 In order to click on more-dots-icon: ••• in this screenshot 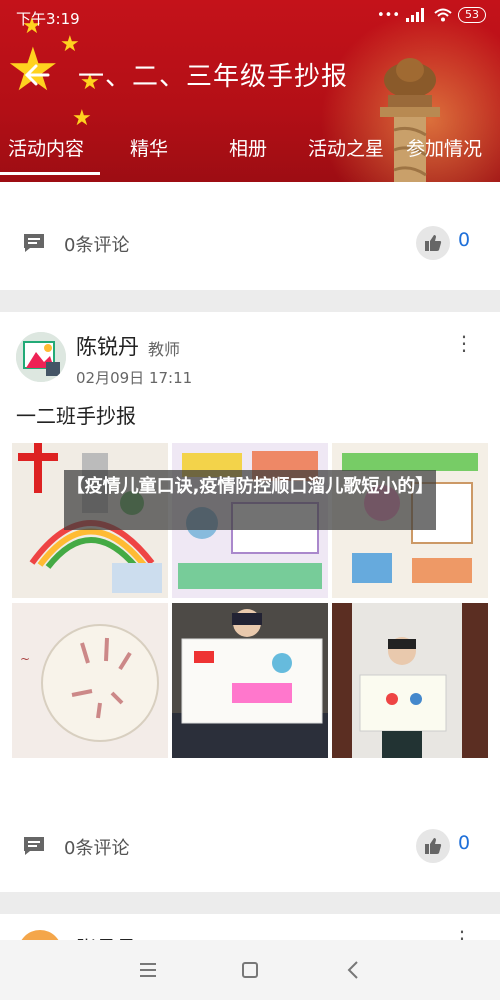, I will do `click(388, 15)`.